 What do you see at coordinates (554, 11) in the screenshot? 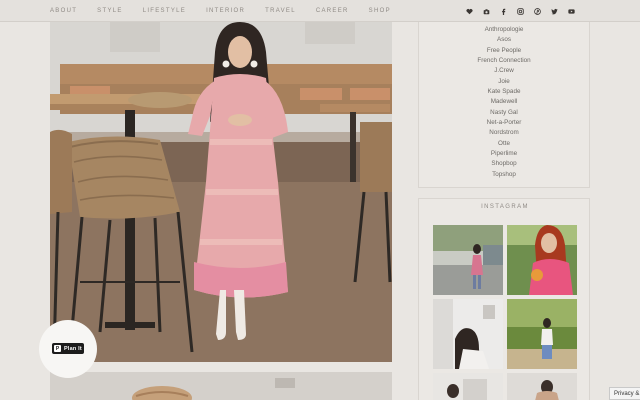
I see `twitter-icon` at bounding box center [554, 11].